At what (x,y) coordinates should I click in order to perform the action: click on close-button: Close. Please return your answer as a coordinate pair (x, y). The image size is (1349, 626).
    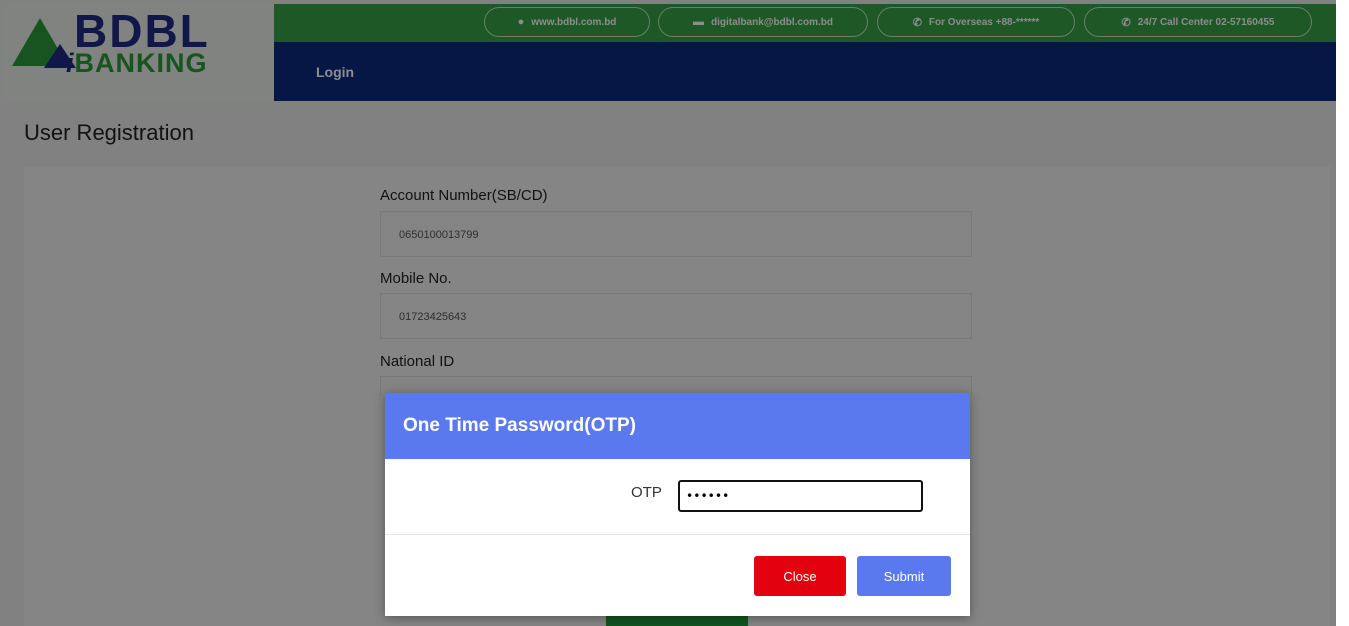
    Looking at the image, I should click on (800, 576).